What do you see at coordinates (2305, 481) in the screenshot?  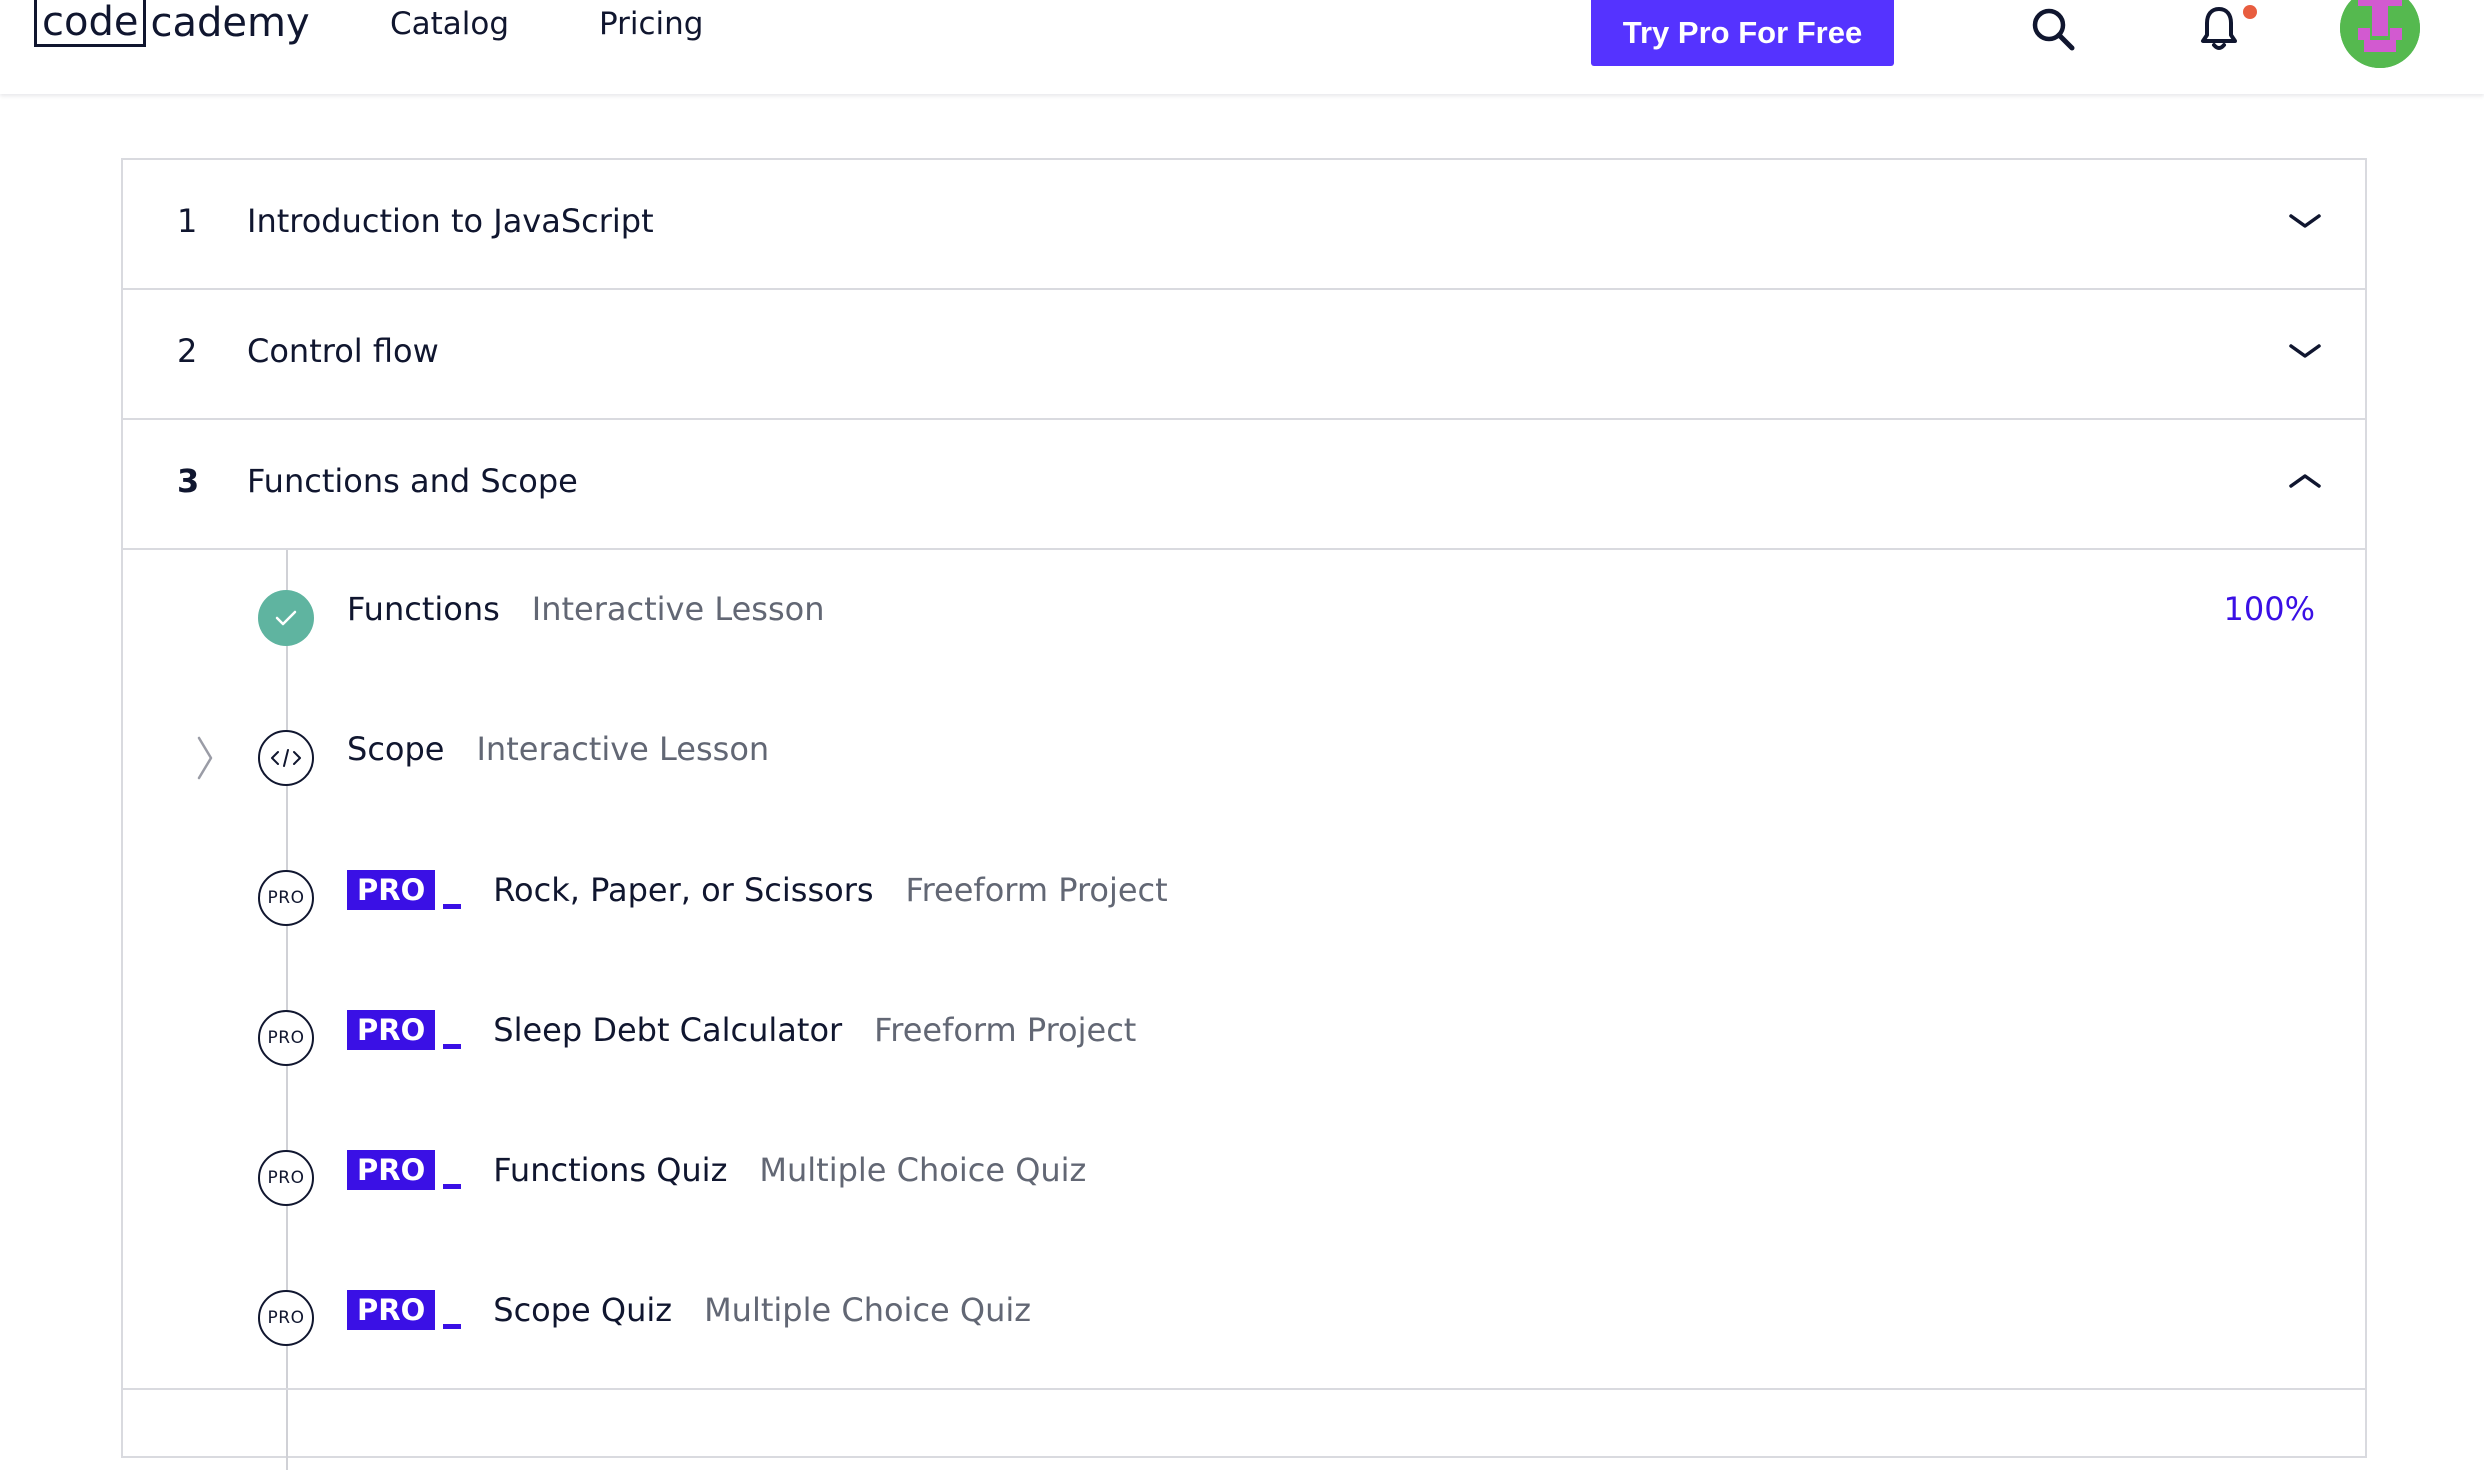 I see `chevron-up-icon` at bounding box center [2305, 481].